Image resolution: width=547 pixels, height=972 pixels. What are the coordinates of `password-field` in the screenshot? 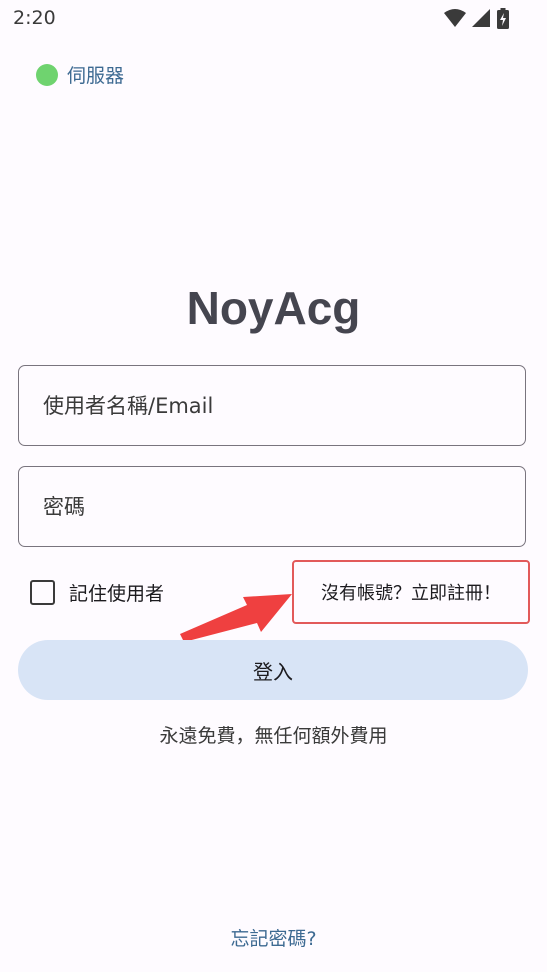 It's located at (272, 506).